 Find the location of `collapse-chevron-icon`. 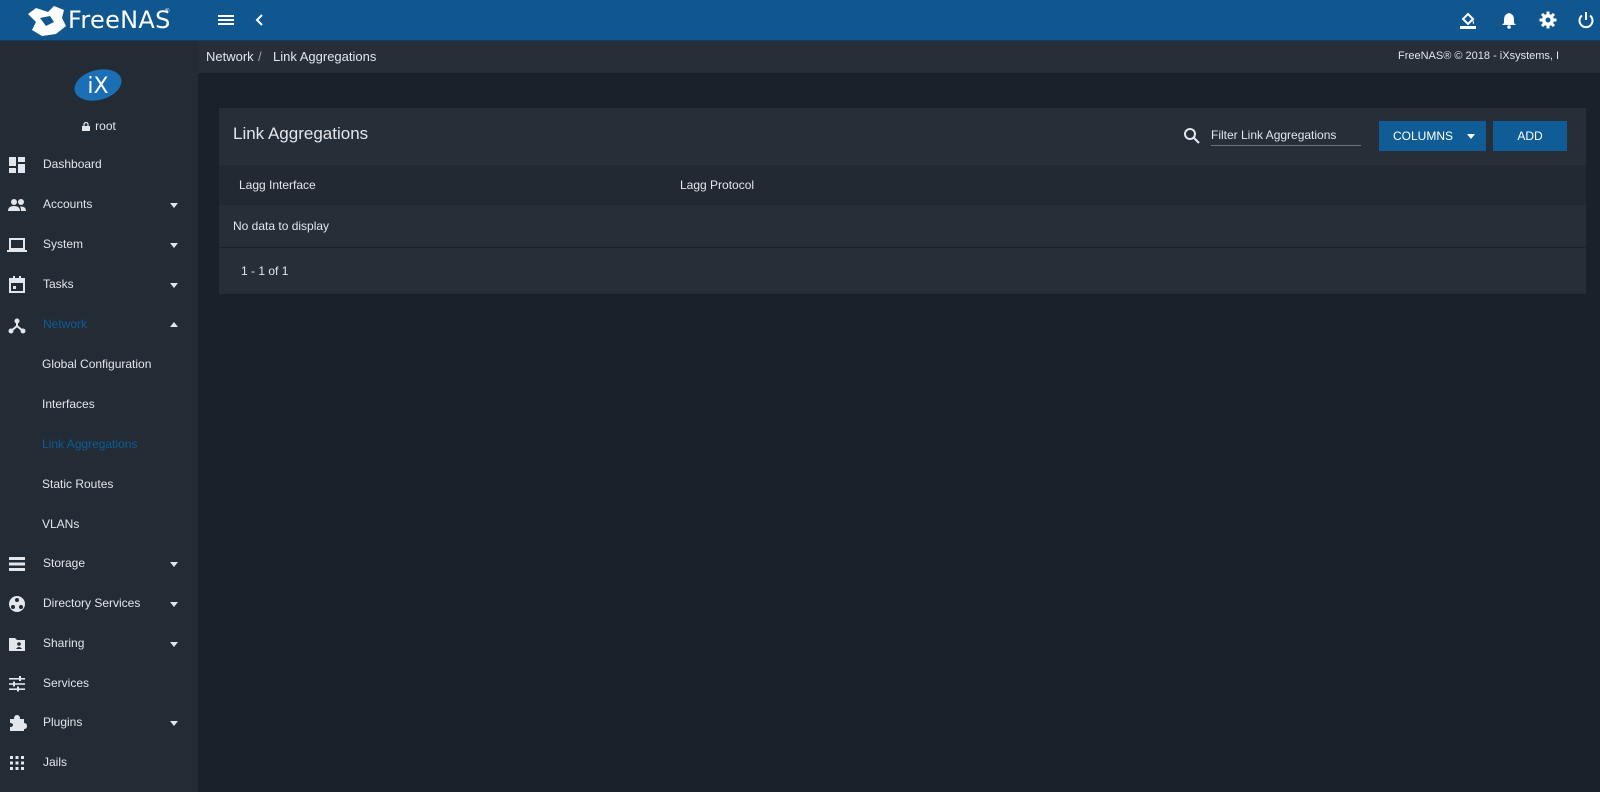

collapse-chevron-icon is located at coordinates (260, 20).